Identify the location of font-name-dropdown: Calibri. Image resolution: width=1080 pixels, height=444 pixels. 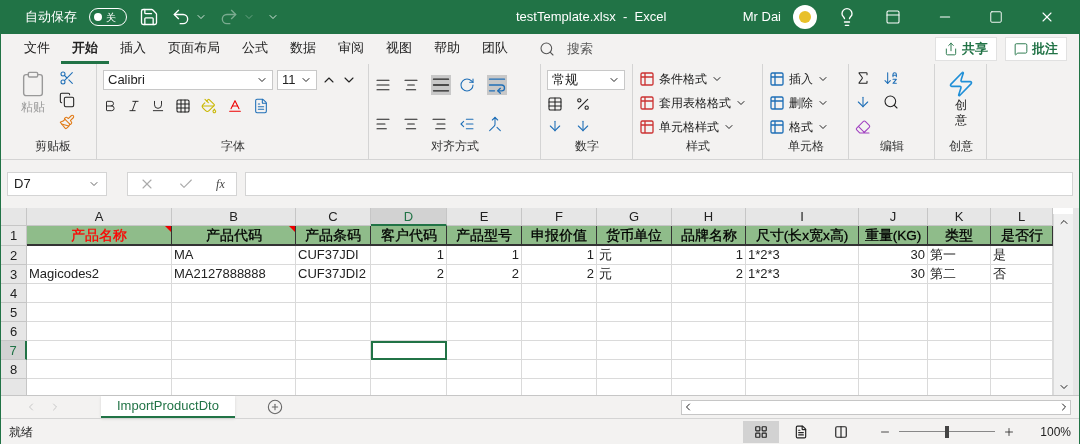
(188, 80).